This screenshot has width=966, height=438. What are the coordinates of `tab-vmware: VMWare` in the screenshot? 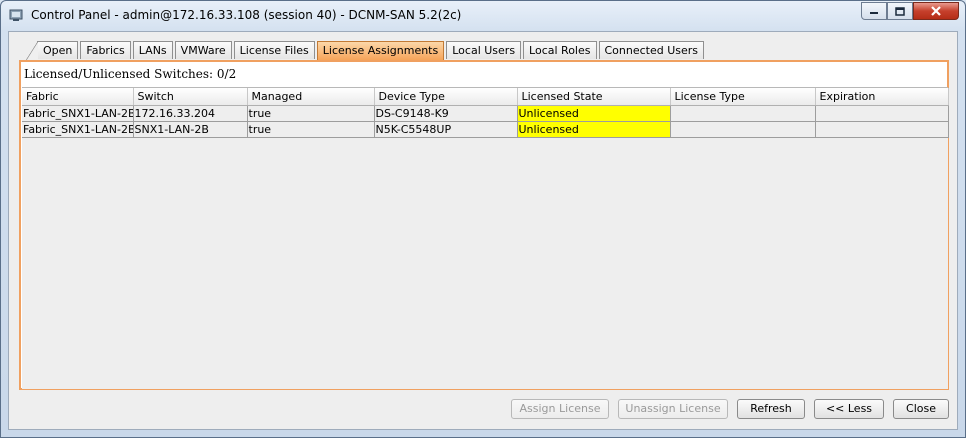 It's located at (203, 50).